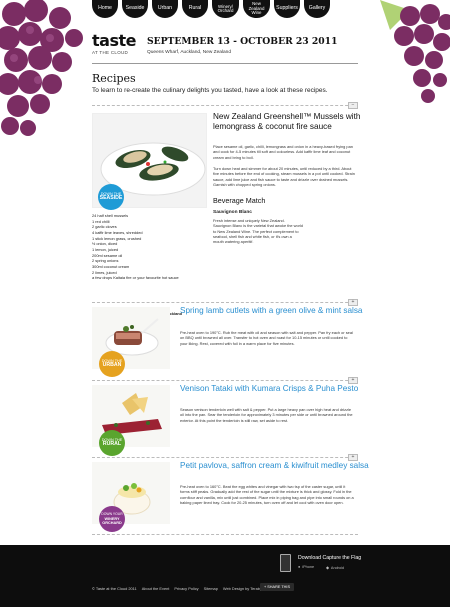 This screenshot has width=450, height=607. Describe the element at coordinates (287, 9) in the screenshot. I see `nav-suppliers: Suppliers` at that location.